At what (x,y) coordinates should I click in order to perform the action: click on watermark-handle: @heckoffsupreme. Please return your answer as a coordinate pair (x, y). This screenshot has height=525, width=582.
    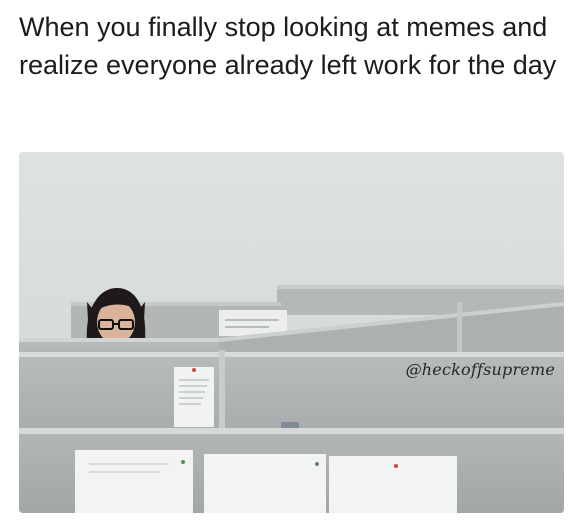
    Looking at the image, I should click on (480, 369).